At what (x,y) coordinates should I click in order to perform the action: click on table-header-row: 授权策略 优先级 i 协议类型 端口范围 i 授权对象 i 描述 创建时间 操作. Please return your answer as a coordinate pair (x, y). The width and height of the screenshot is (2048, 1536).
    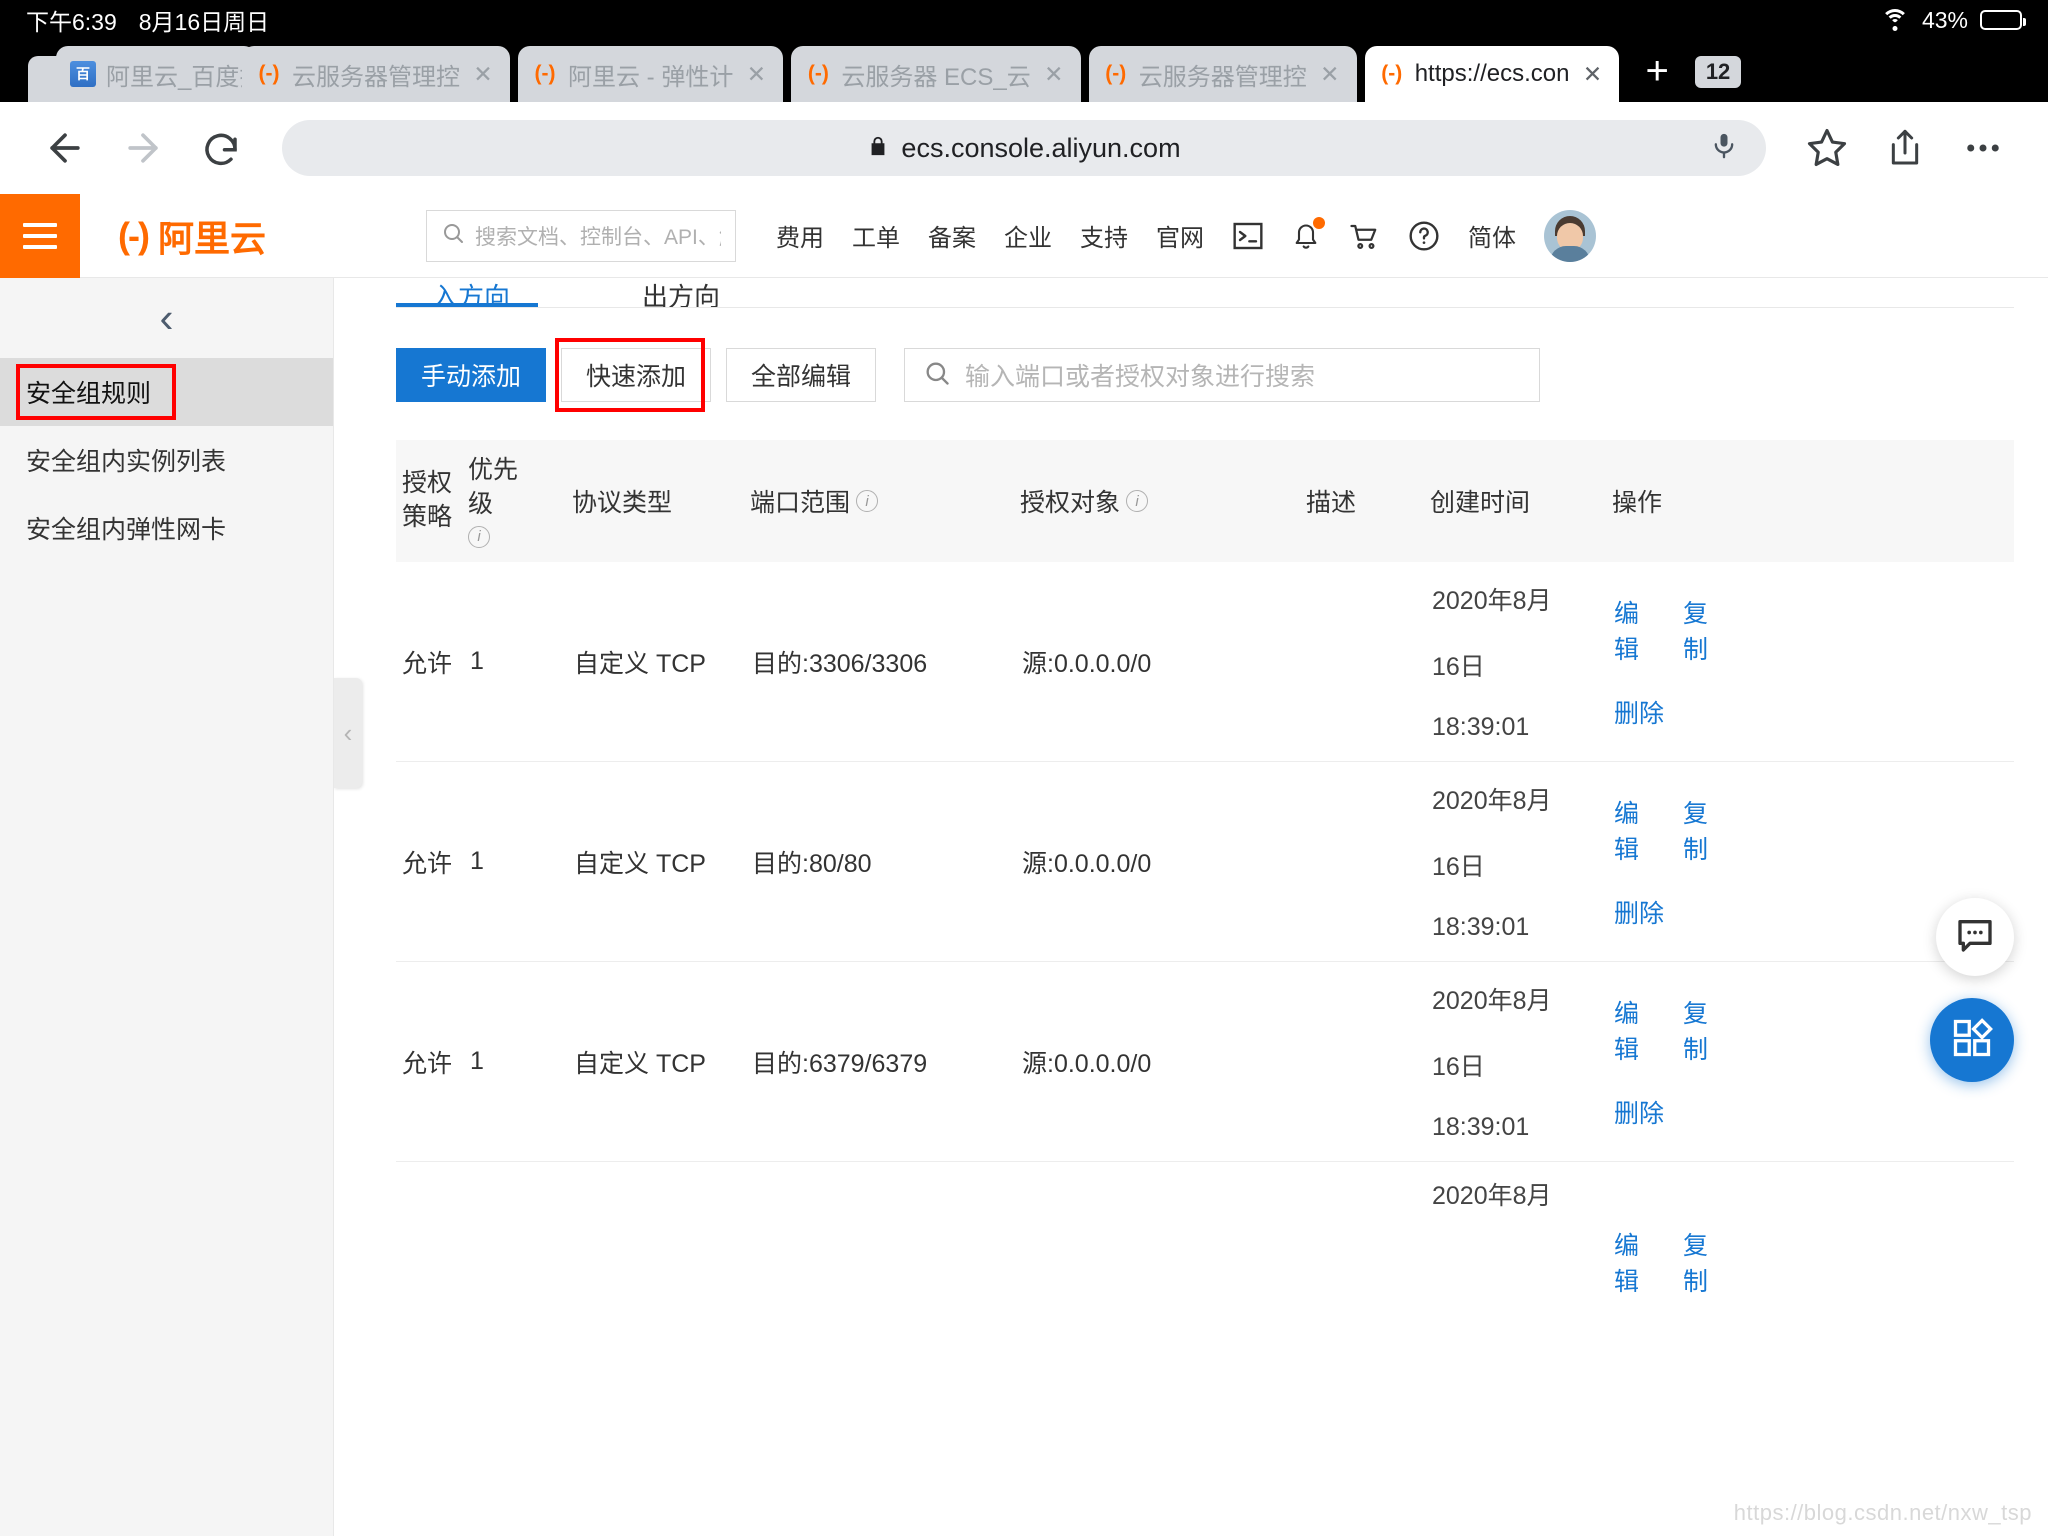
    Looking at the image, I should click on (1205, 501).